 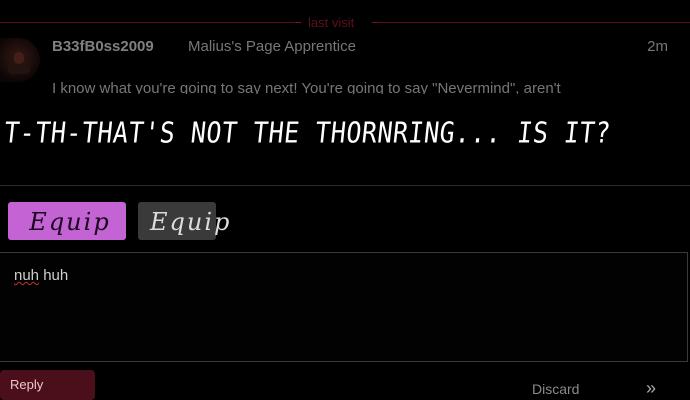 What do you see at coordinates (345, 185) in the screenshot?
I see `section-separator` at bounding box center [345, 185].